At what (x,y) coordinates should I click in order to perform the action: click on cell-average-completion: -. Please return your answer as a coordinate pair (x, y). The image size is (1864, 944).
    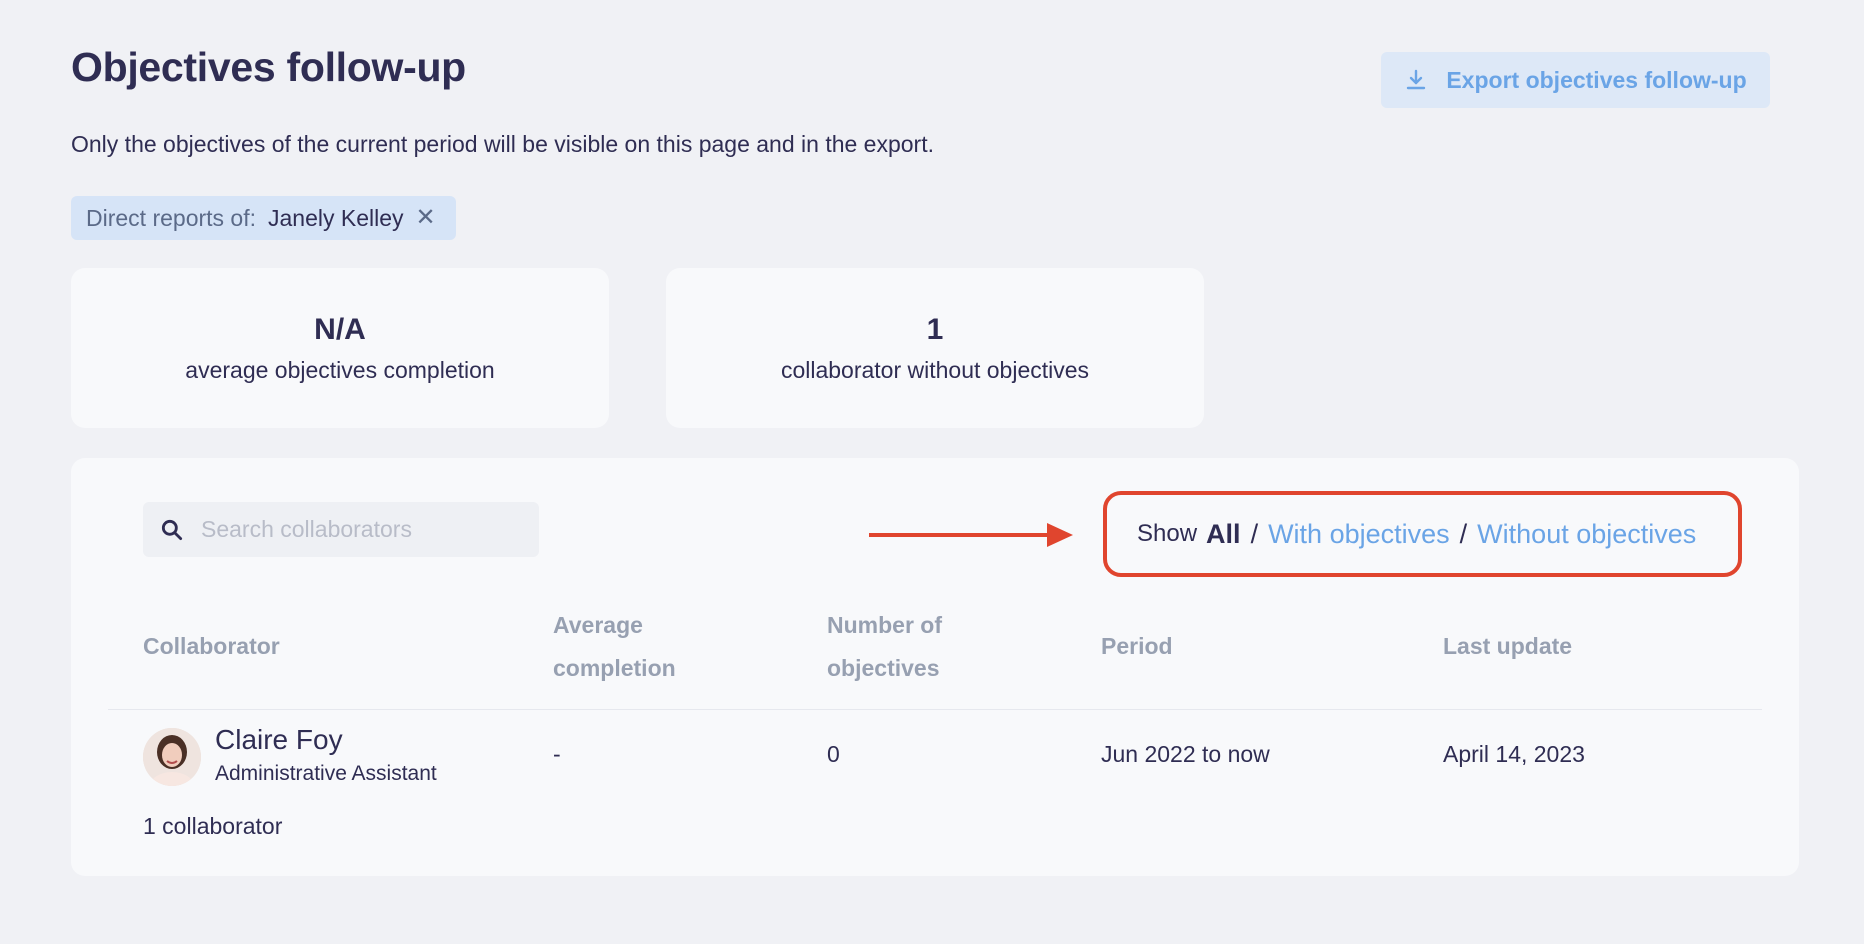
    Looking at the image, I should click on (557, 754).